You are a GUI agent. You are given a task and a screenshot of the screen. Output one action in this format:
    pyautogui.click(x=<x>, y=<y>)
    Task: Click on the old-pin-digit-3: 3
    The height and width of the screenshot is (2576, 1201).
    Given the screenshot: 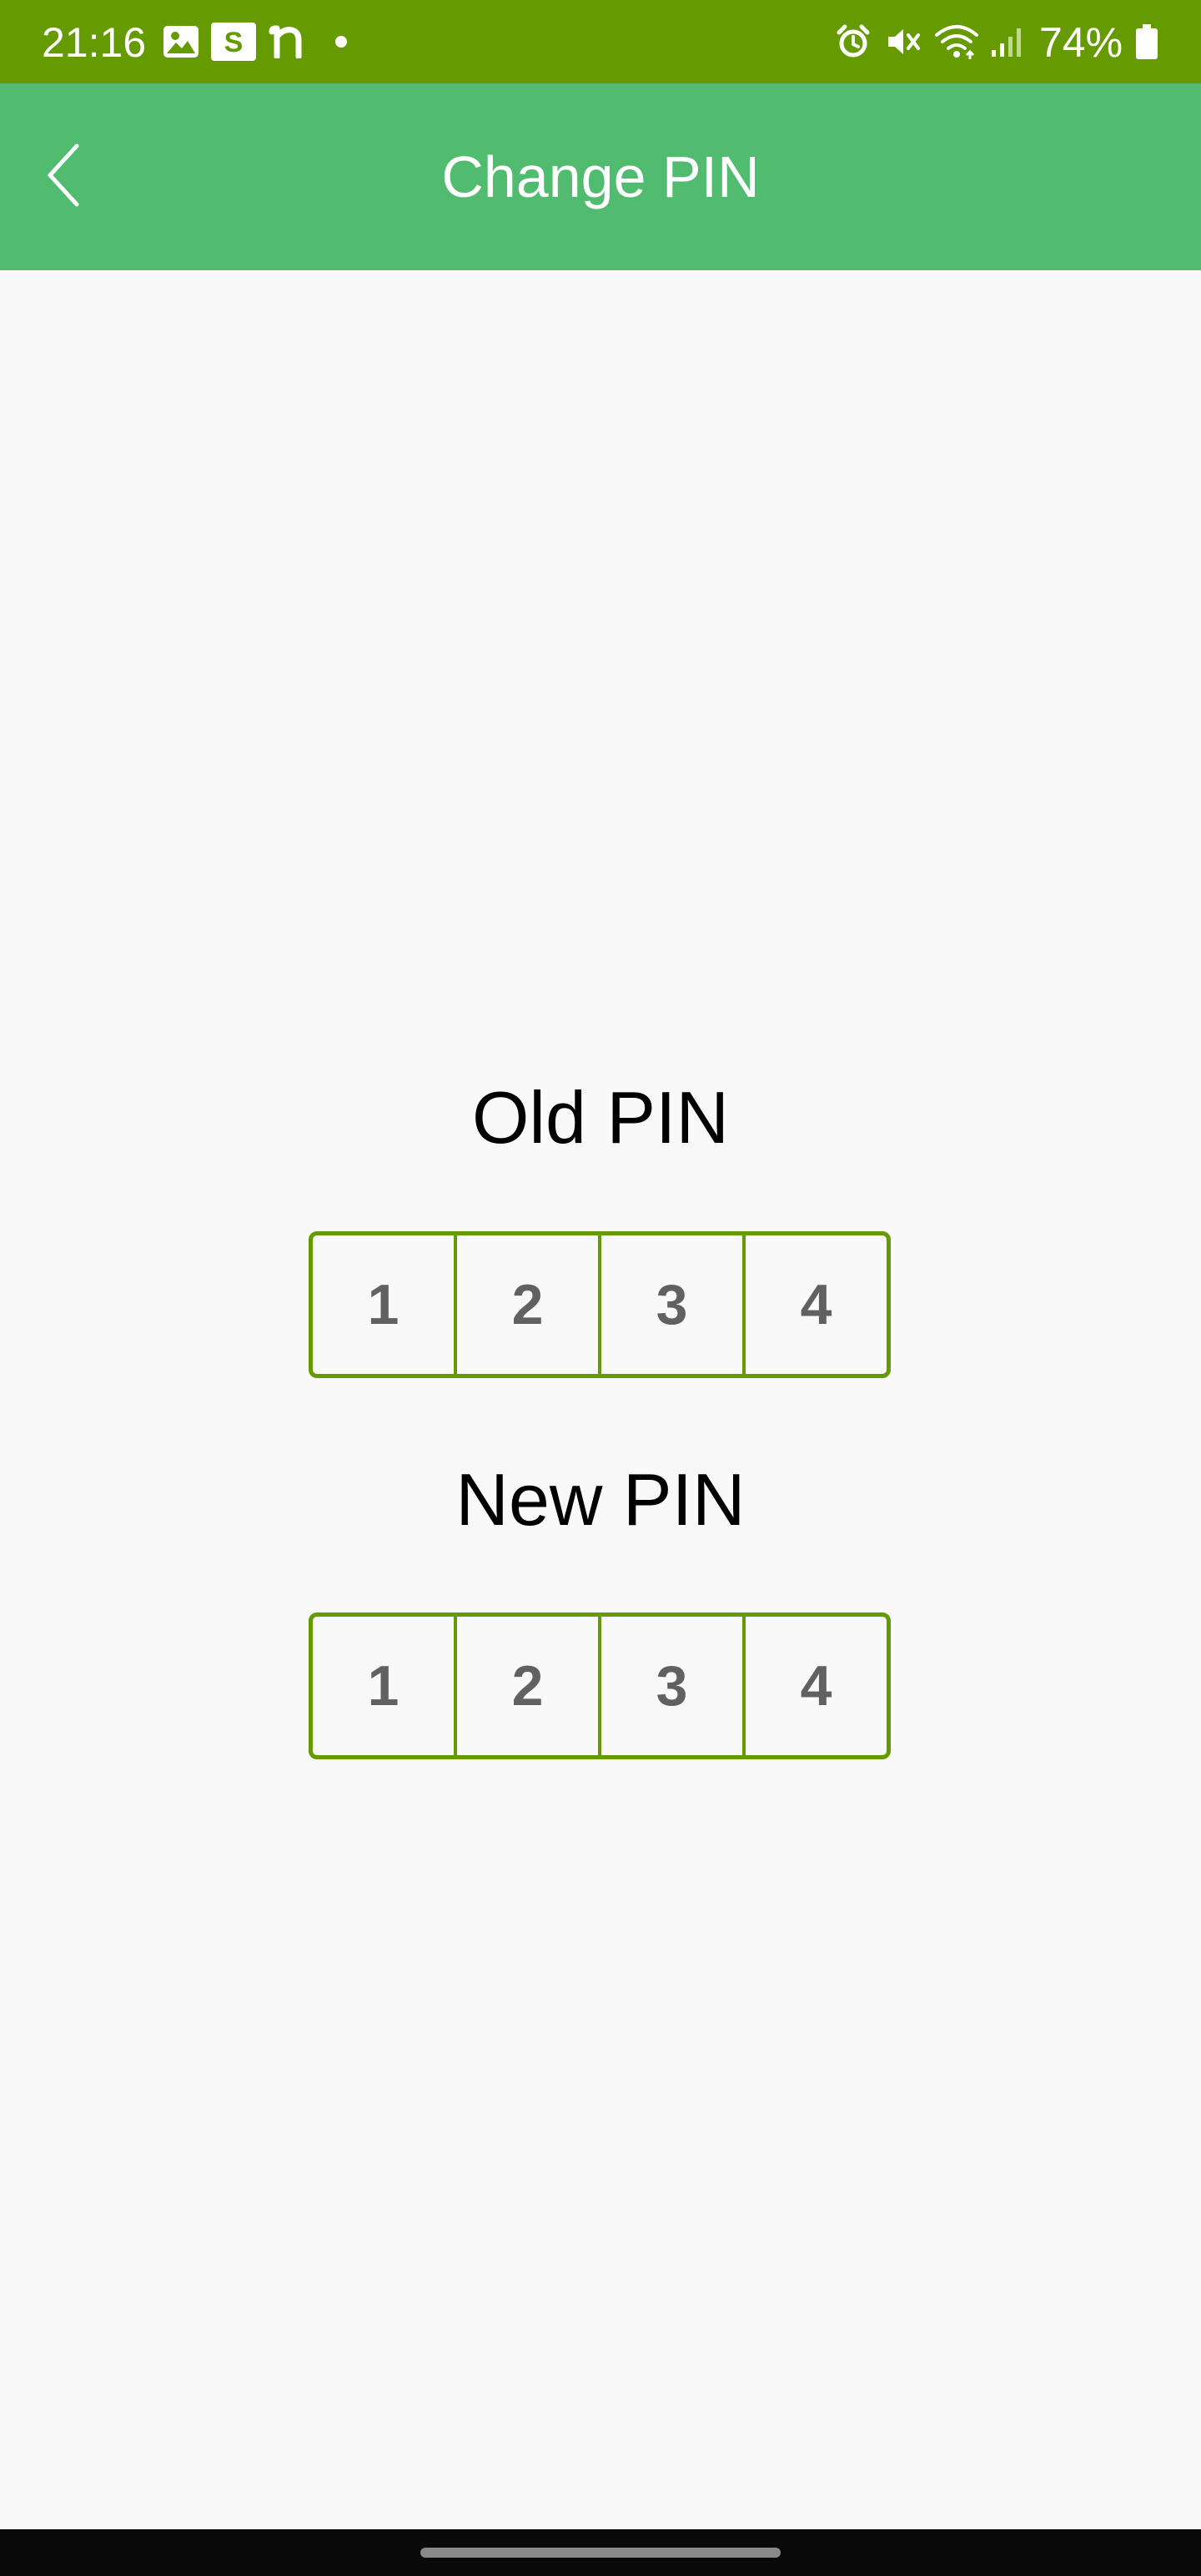 What is the action you would take?
    pyautogui.click(x=670, y=1304)
    